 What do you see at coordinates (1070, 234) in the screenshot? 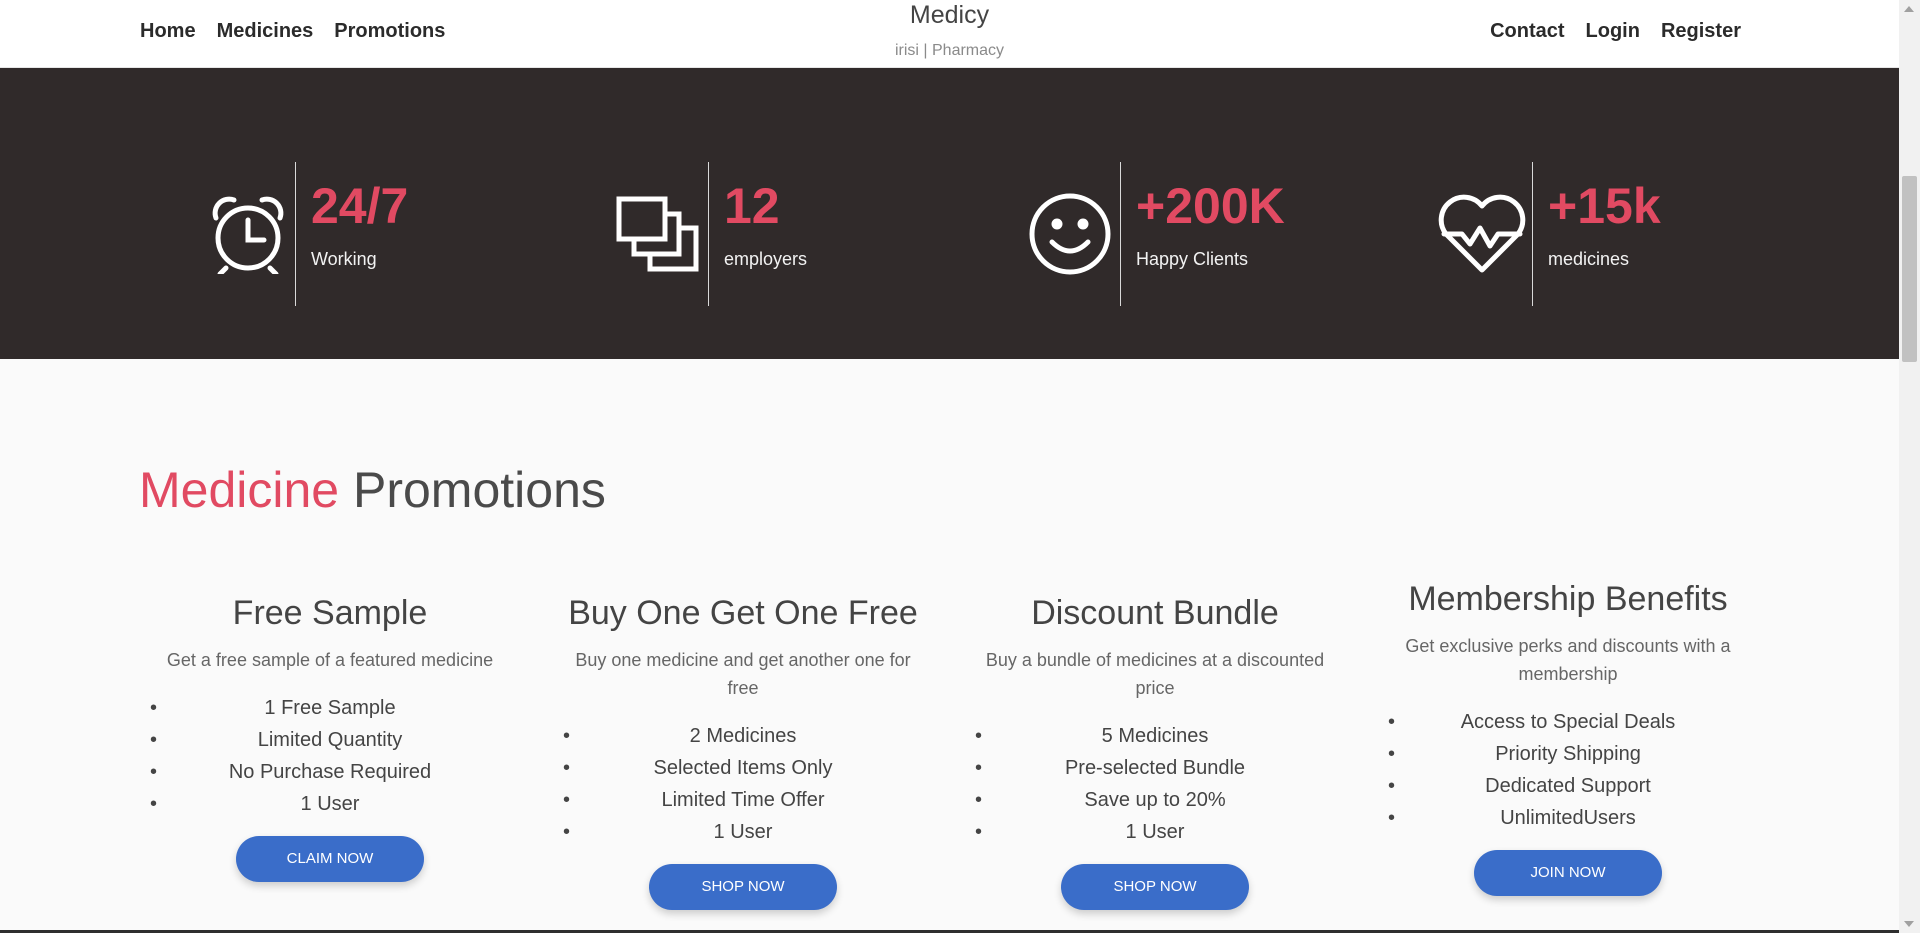
I see `smiley-face-icon` at bounding box center [1070, 234].